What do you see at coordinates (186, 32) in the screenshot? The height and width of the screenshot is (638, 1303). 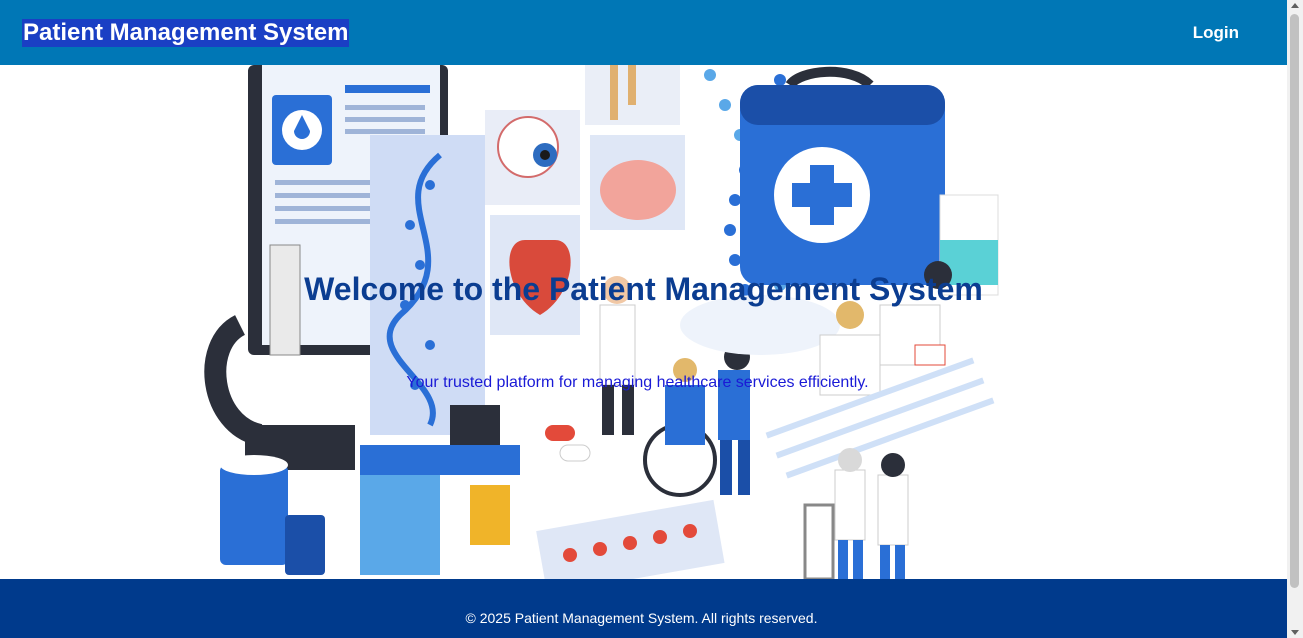 I see `site-brand: Patient Management System` at bounding box center [186, 32].